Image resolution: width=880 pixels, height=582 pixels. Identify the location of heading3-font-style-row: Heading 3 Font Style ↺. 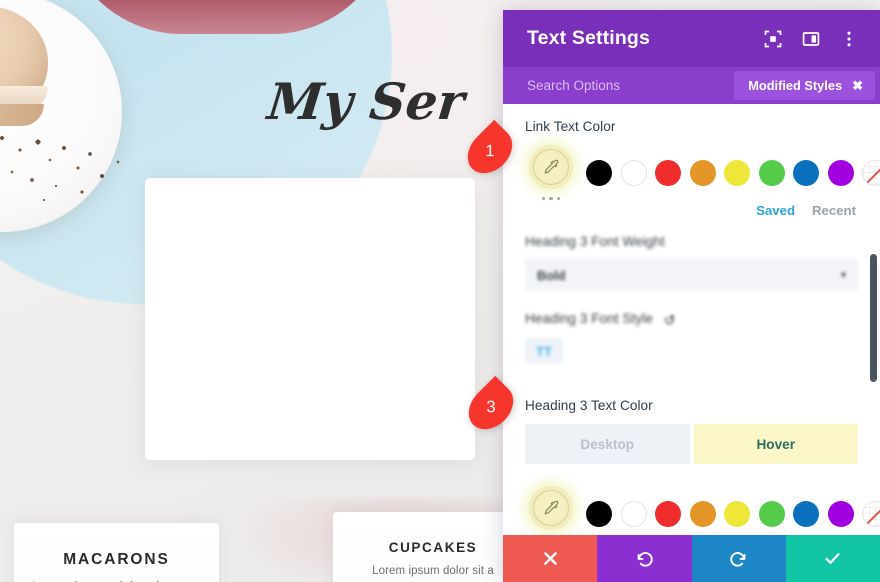
(691, 320).